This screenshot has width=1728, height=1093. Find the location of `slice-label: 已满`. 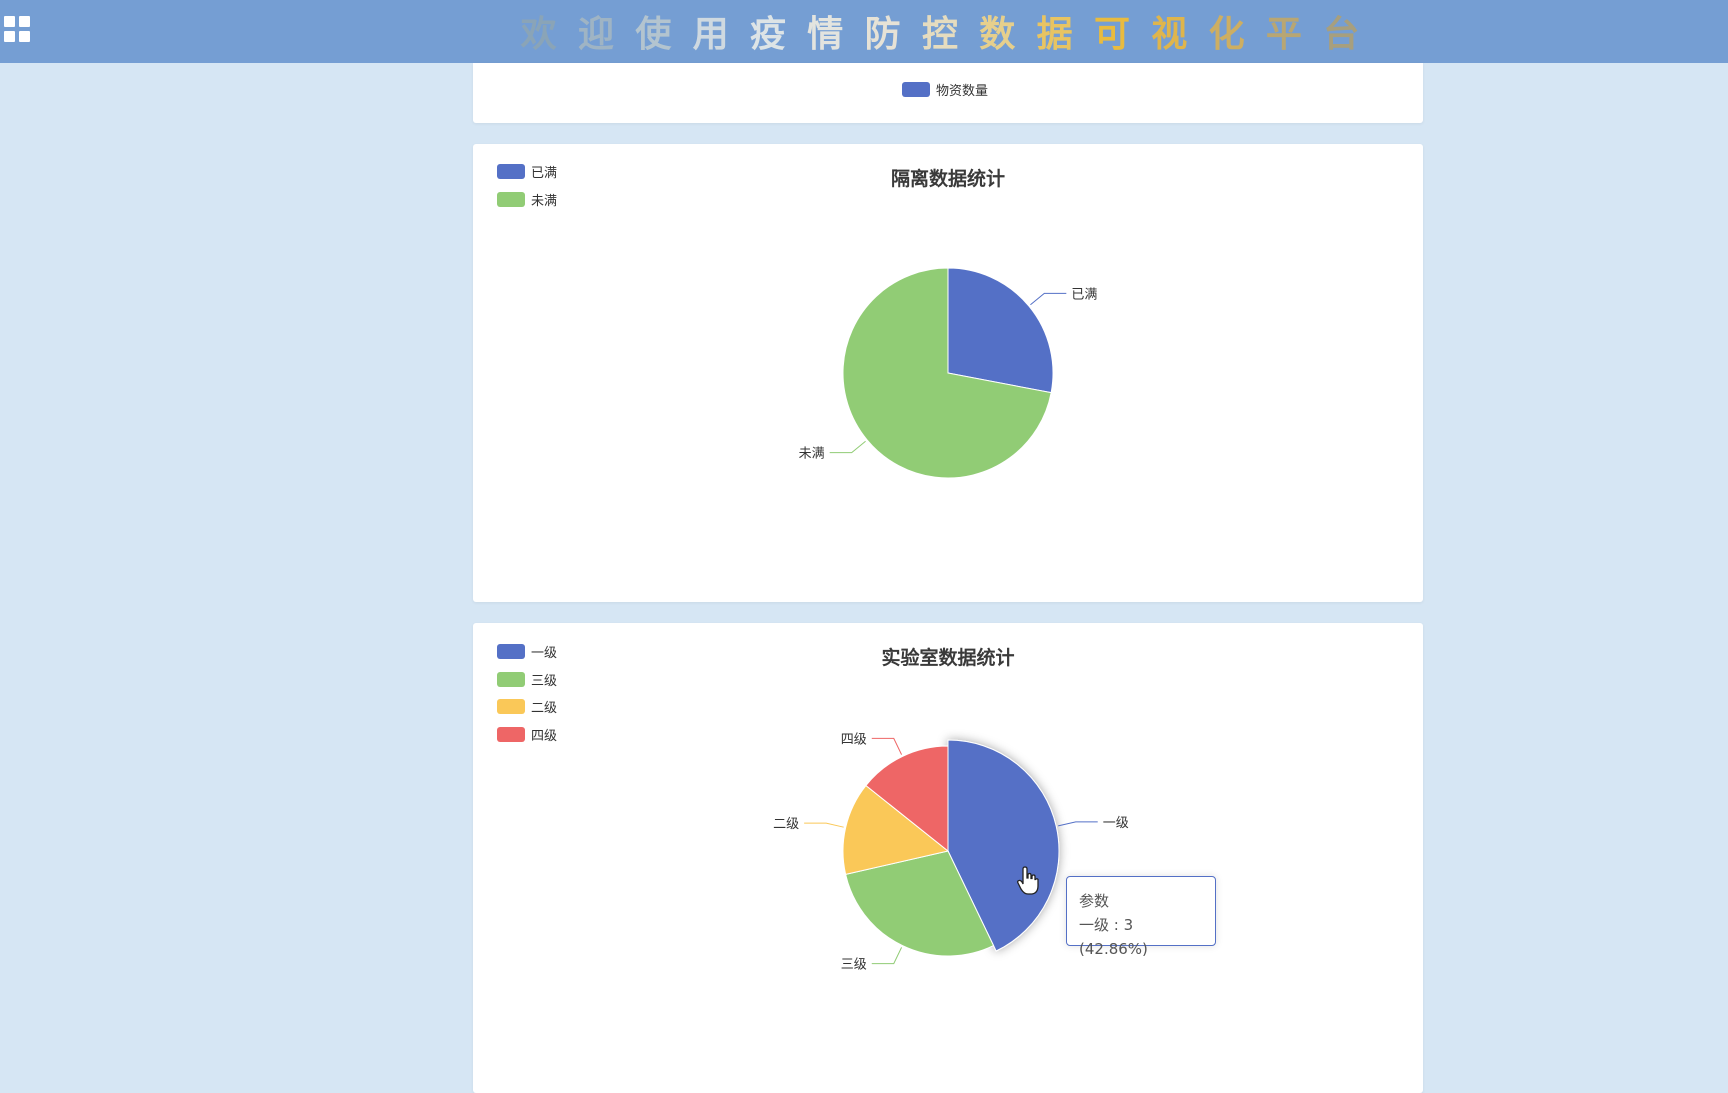

slice-label: 已满 is located at coordinates (1084, 294).